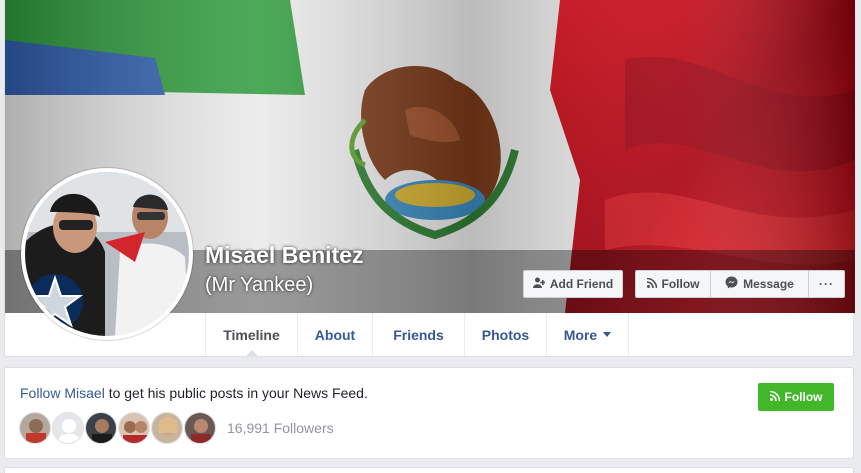 Image resolution: width=861 pixels, height=473 pixels. I want to click on tab-label: Photos, so click(505, 334).